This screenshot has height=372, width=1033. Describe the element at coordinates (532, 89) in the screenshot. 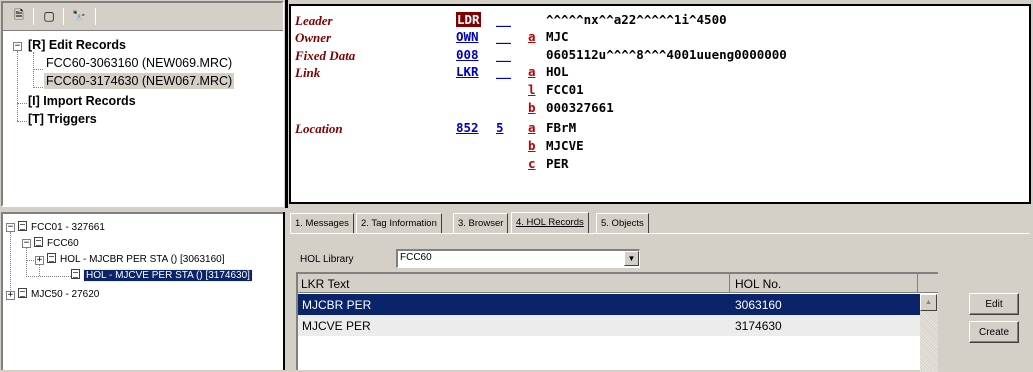

I see `link-subfield-l: l` at that location.